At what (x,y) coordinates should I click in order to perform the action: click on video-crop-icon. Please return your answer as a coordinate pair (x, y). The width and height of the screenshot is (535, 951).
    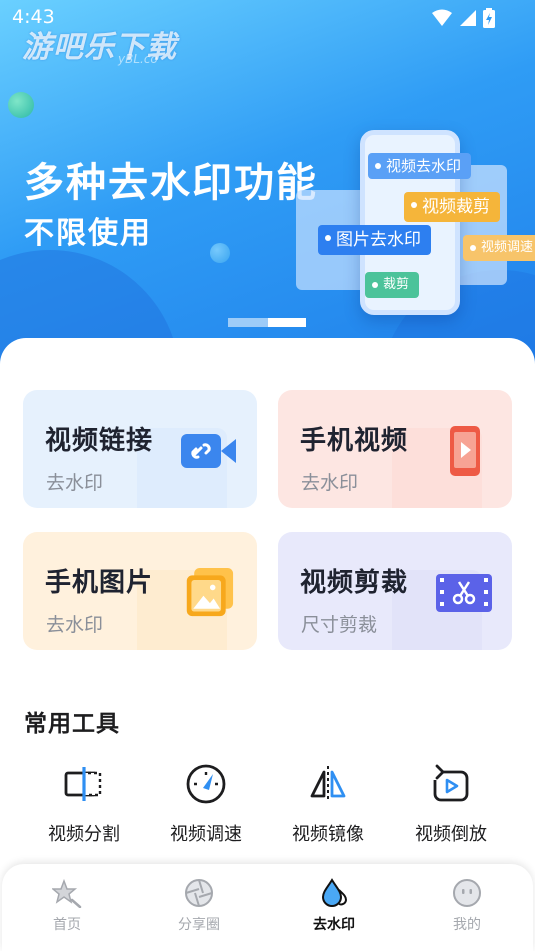
    Looking at the image, I should click on (464, 593).